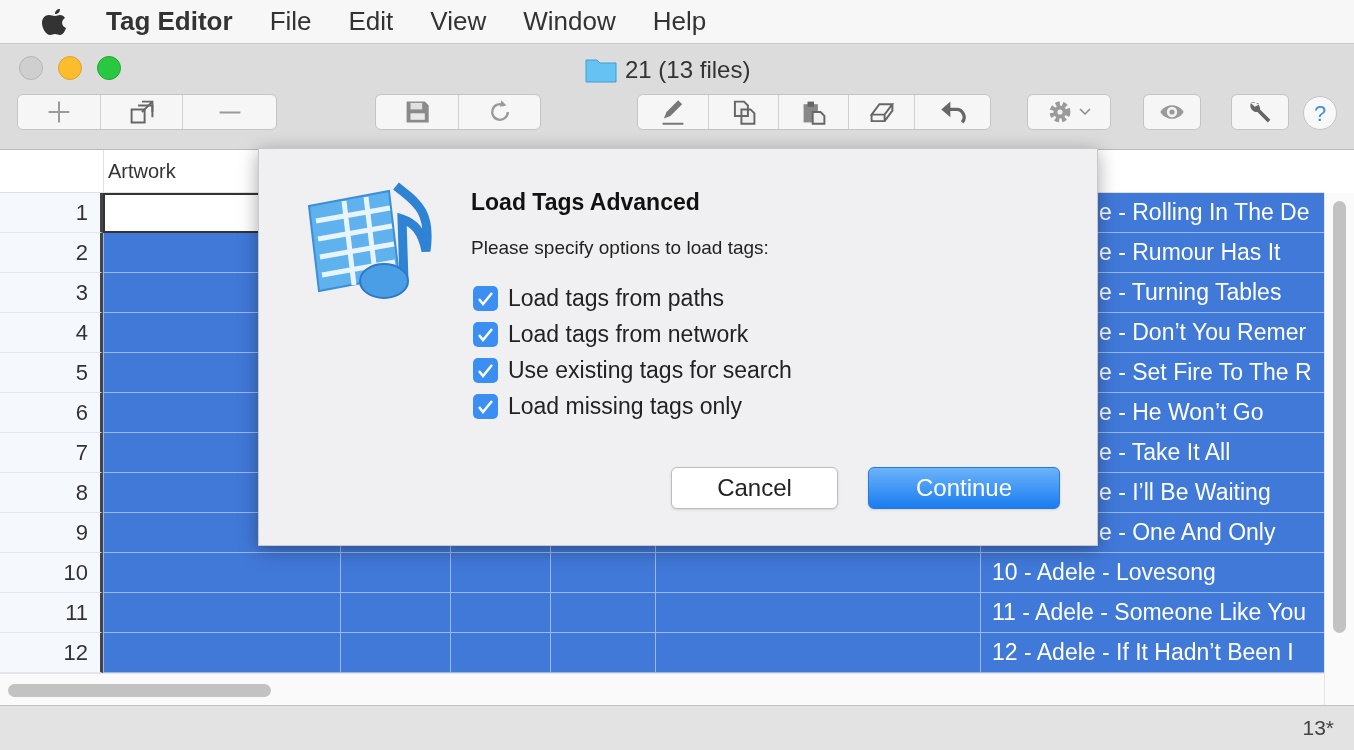 The width and height of the screenshot is (1354, 750). Describe the element at coordinates (417, 112) in the screenshot. I see `save-icon` at that location.